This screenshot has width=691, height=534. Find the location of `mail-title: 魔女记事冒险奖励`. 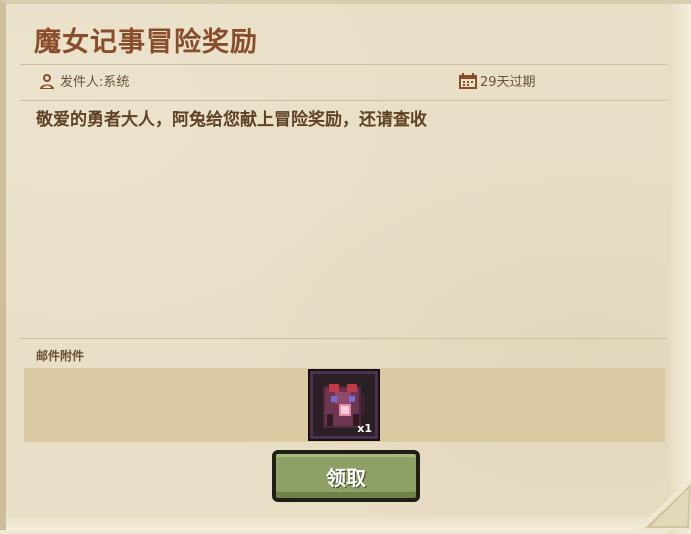

mail-title: 魔女记事冒险奖励 is located at coordinates (146, 42).